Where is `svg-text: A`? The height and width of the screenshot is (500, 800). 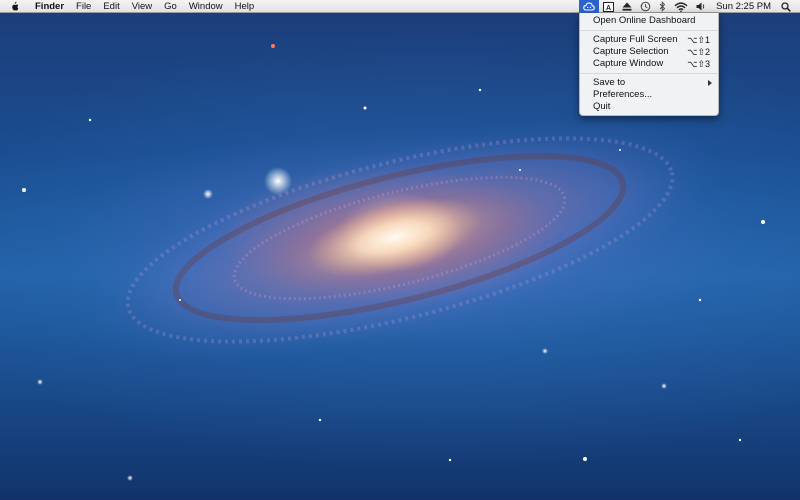
svg-text: A is located at coordinates (608, 7).